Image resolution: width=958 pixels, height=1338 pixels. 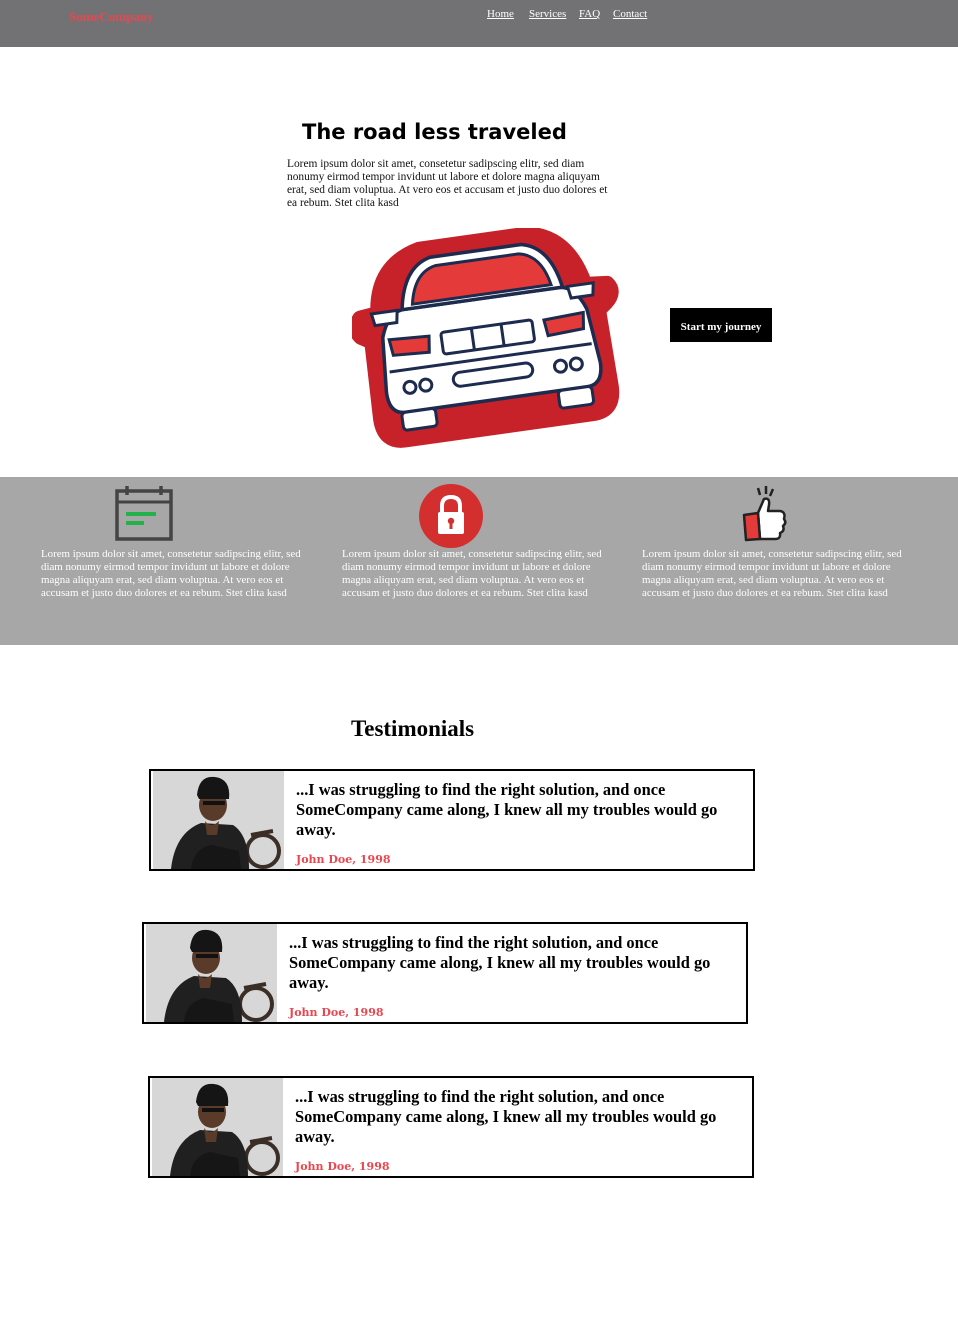 I want to click on lock-icon, so click(x=451, y=516).